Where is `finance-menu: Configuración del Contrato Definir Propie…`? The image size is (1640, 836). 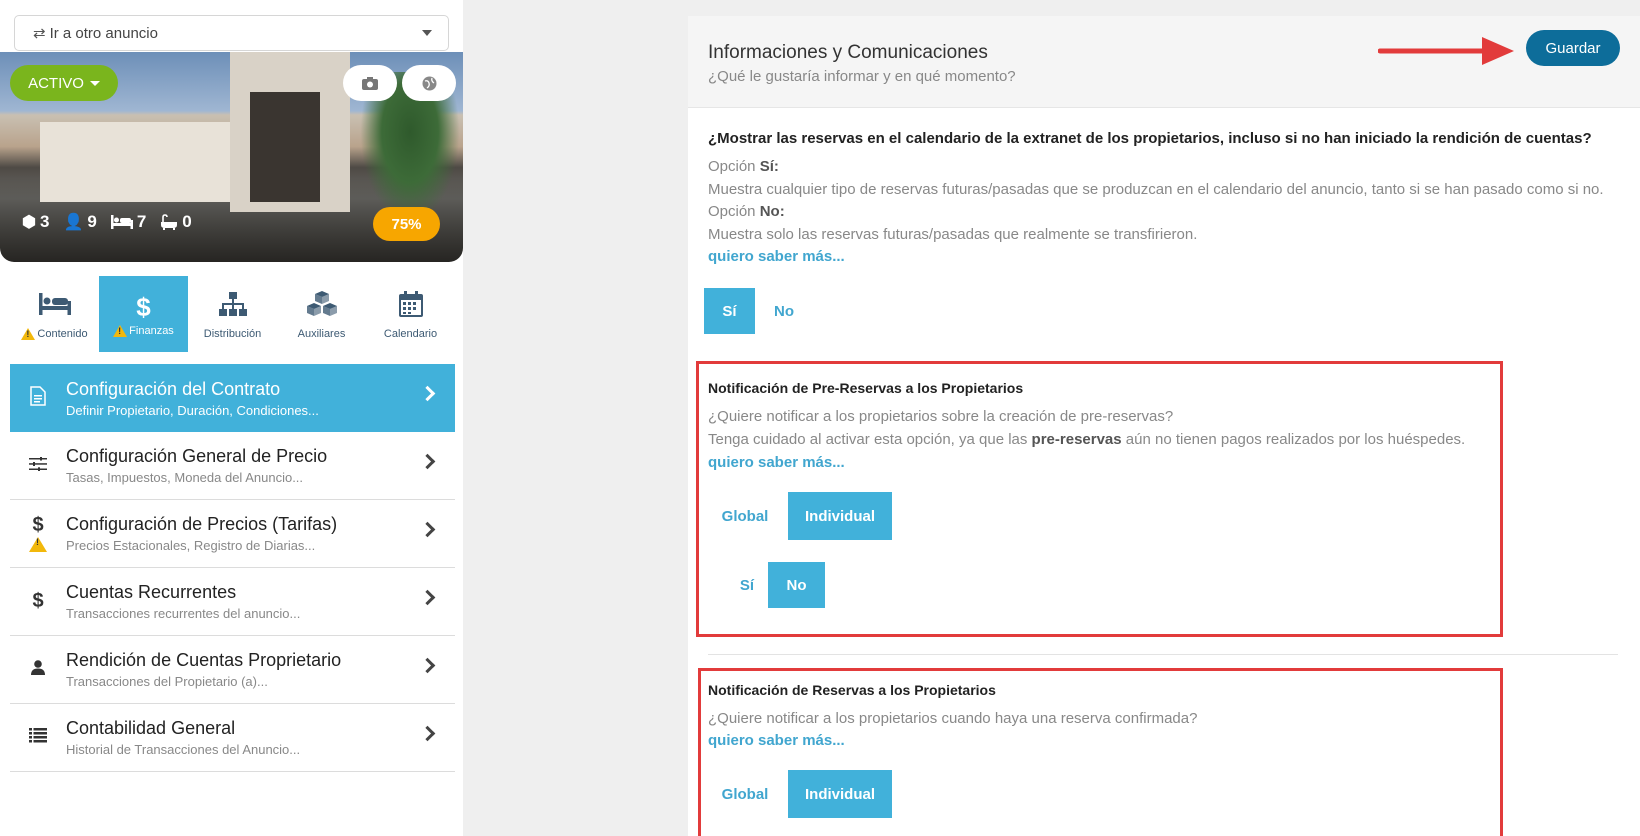 finance-menu: Configuración del Contrato Definir Propie… is located at coordinates (232, 568).